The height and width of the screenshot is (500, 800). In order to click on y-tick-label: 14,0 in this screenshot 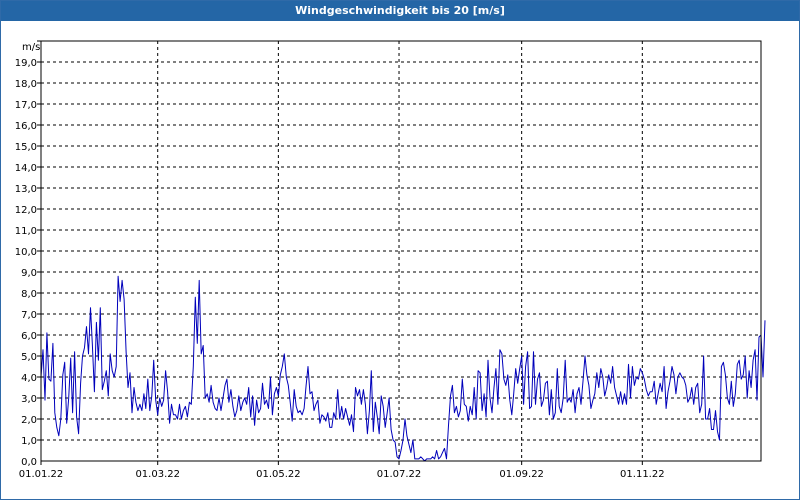, I will do `click(26, 168)`.